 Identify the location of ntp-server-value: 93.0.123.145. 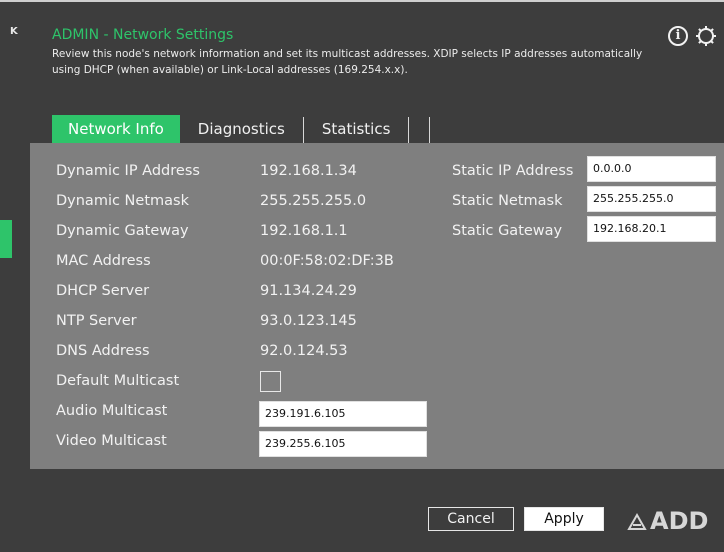
(308, 321).